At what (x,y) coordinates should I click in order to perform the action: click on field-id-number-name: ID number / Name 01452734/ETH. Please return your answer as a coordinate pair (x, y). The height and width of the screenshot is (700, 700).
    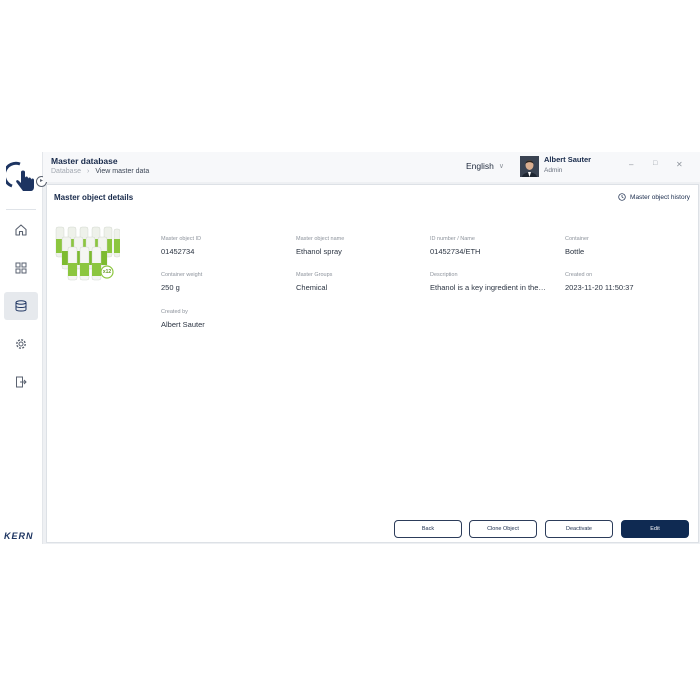
    Looking at the image, I should click on (492, 246).